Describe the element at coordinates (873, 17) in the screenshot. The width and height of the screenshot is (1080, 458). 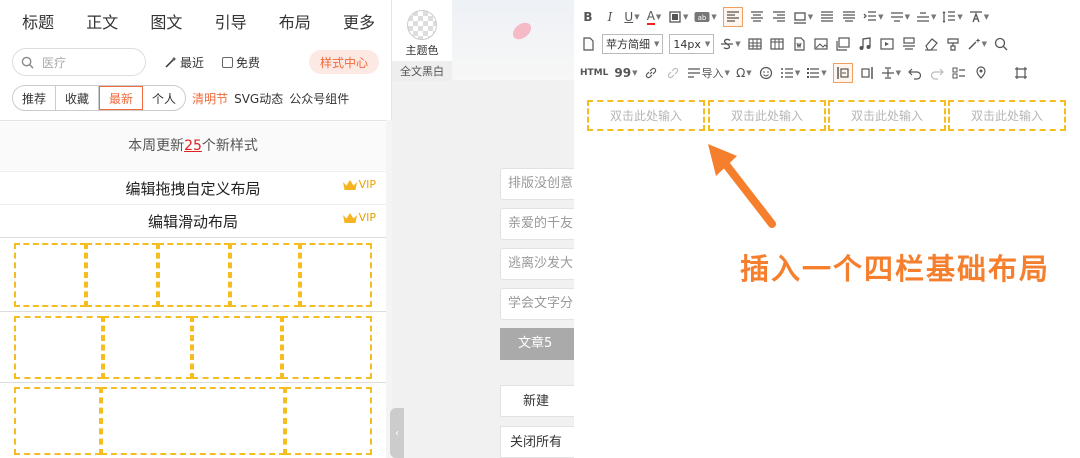
I see `indent-button: ▼` at that location.